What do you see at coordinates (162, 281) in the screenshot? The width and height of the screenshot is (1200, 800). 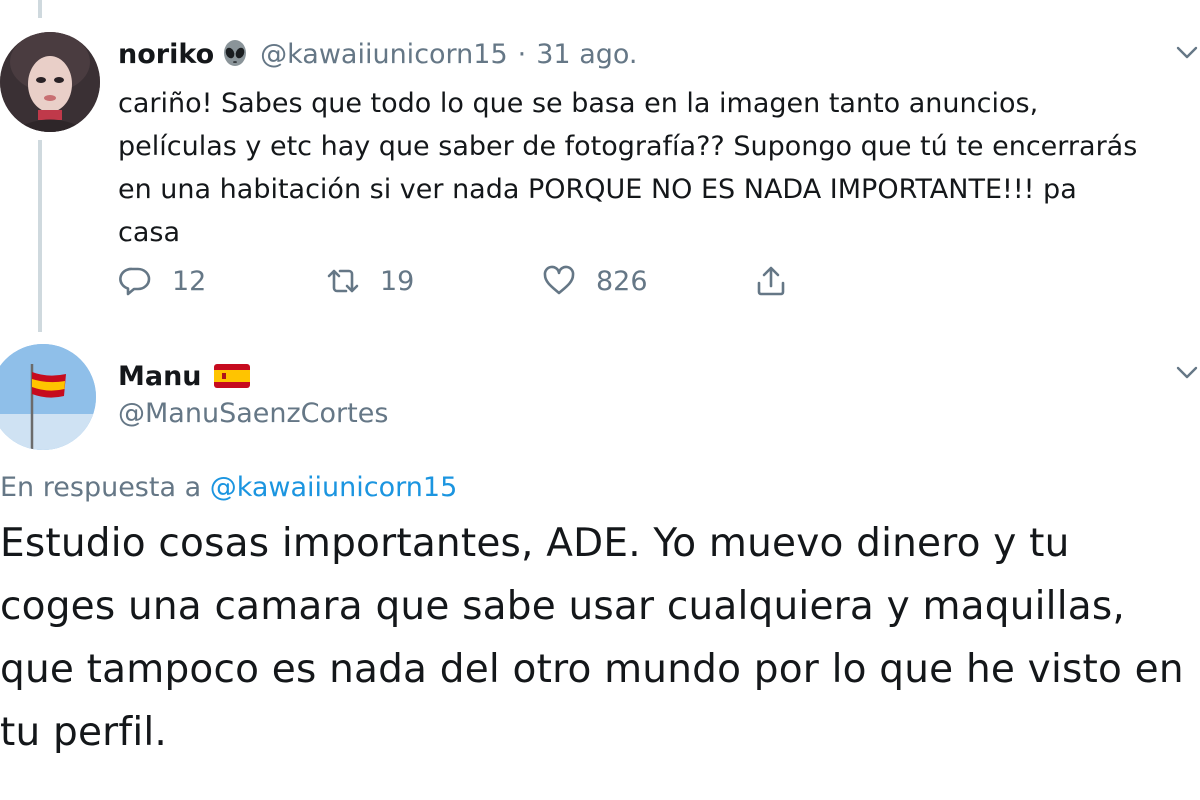 I see `reply-button: 12` at bounding box center [162, 281].